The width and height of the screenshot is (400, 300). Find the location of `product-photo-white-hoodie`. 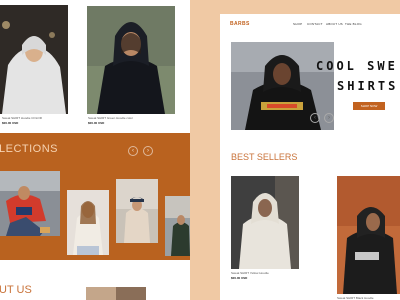

product-photo-white-hoodie is located at coordinates (34, 59).